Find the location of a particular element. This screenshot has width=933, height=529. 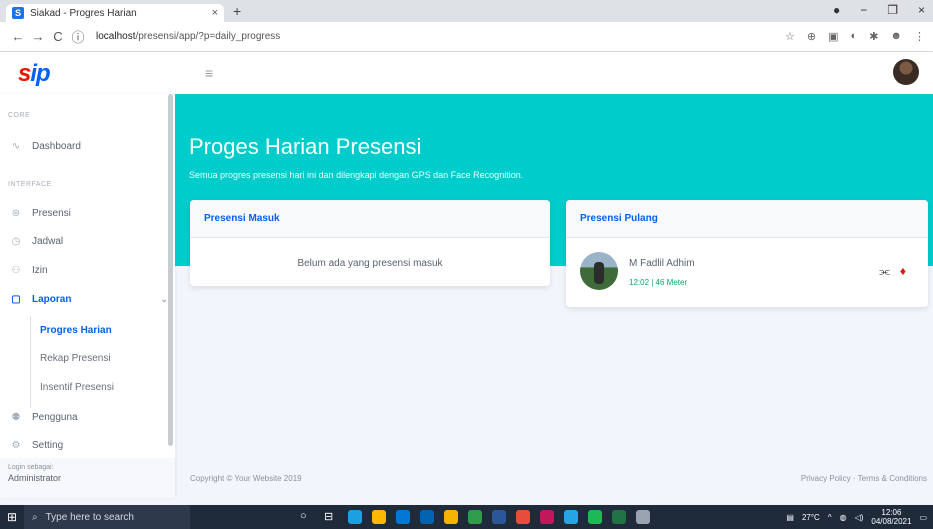

clipboard-icon: ▢ is located at coordinates (16, 299).